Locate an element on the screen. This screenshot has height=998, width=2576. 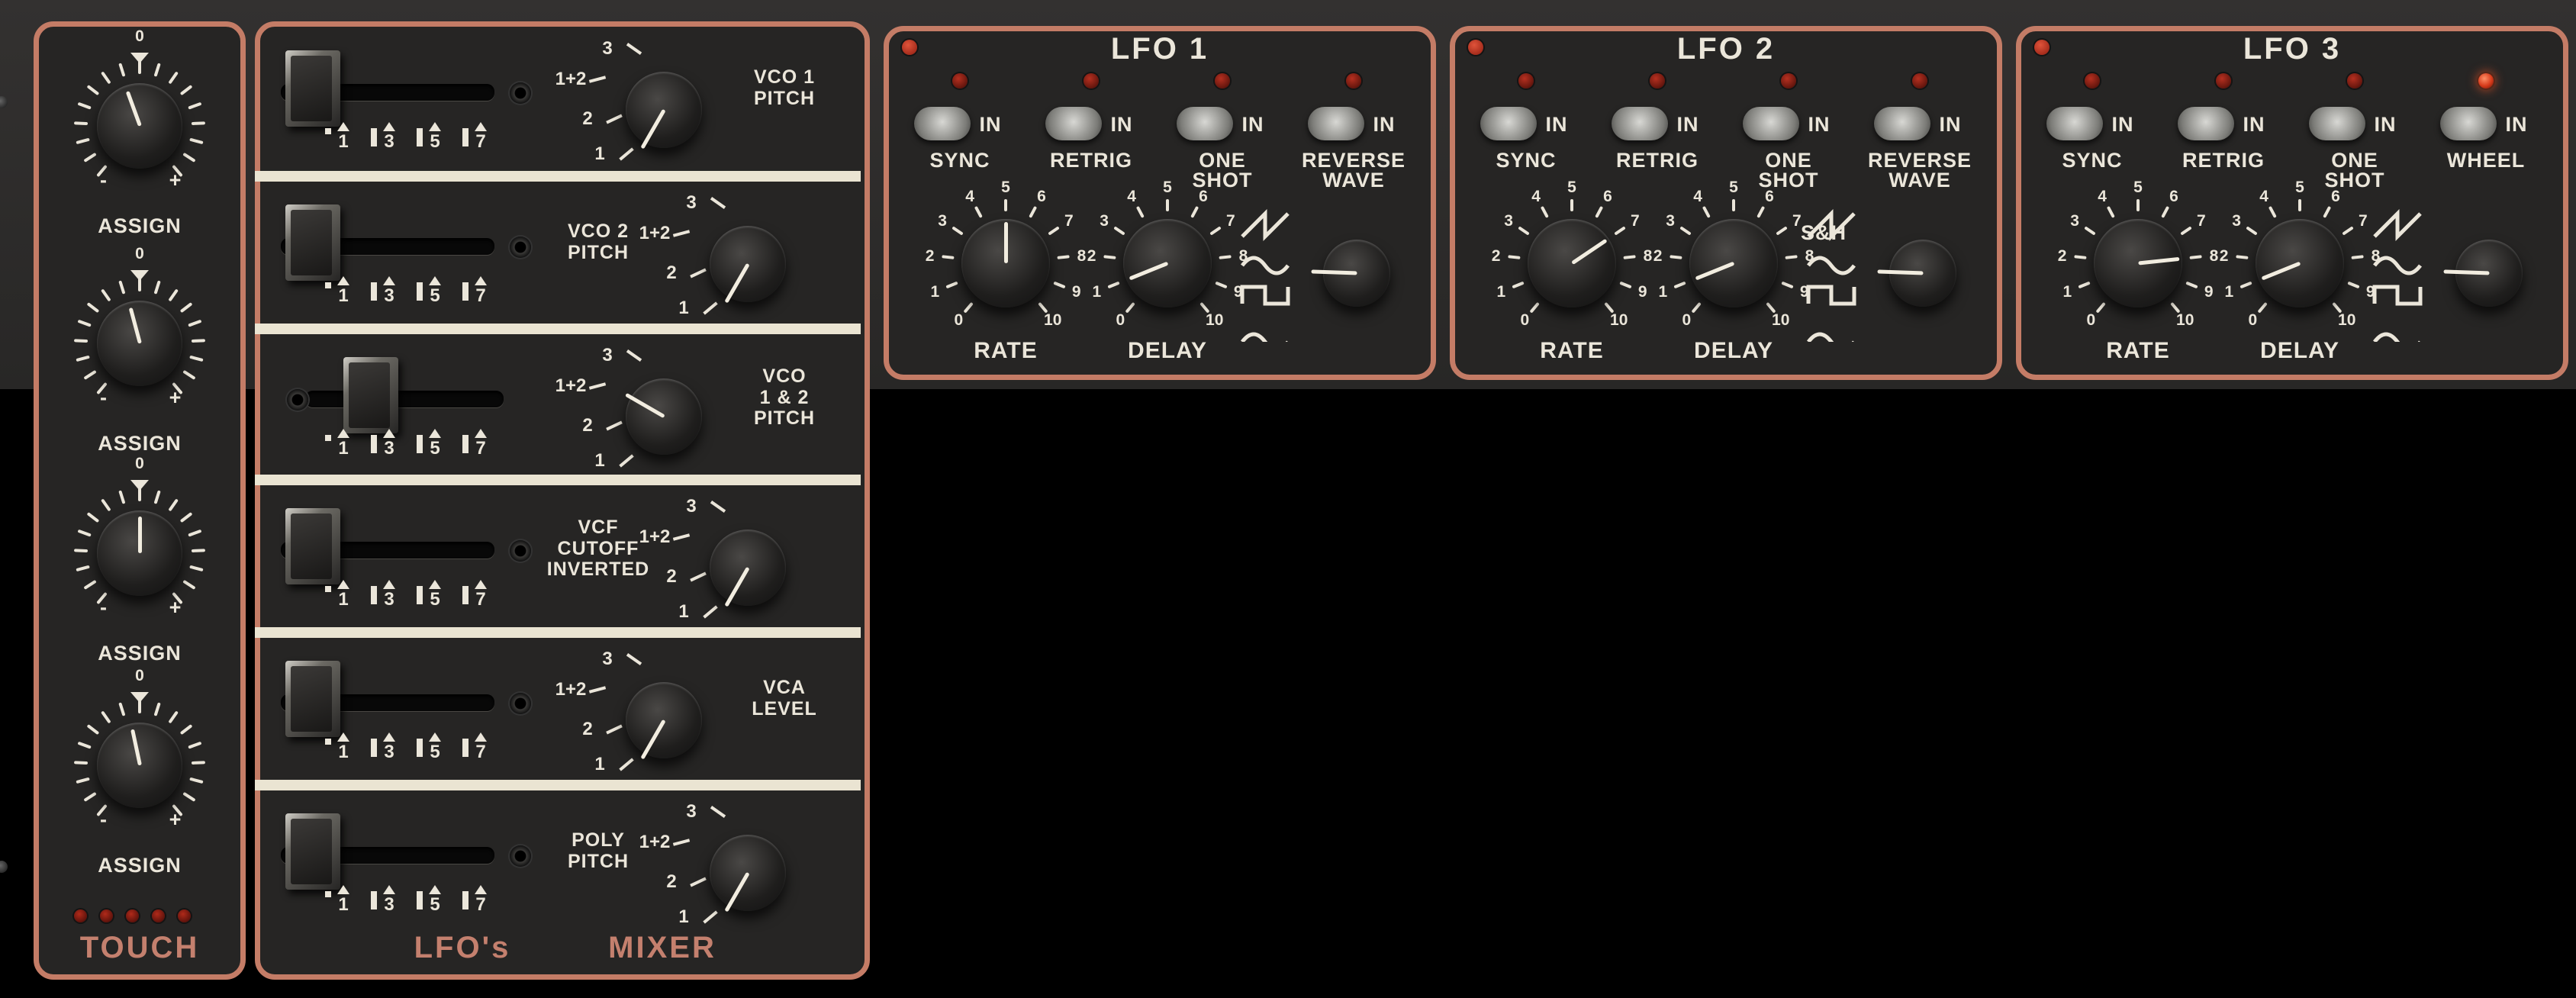
lfo-3-retrig-toggle is located at coordinates (2206, 124).